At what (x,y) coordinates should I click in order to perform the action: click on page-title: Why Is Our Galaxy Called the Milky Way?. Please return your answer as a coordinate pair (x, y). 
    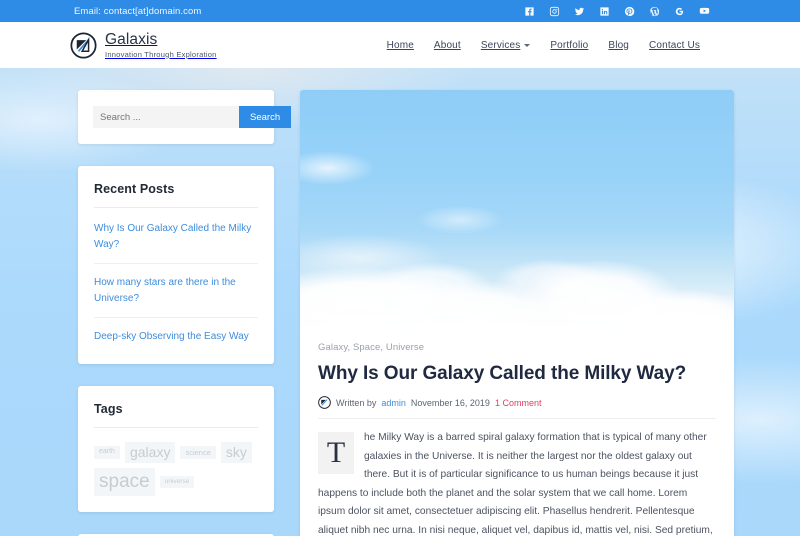
    Looking at the image, I should click on (502, 373).